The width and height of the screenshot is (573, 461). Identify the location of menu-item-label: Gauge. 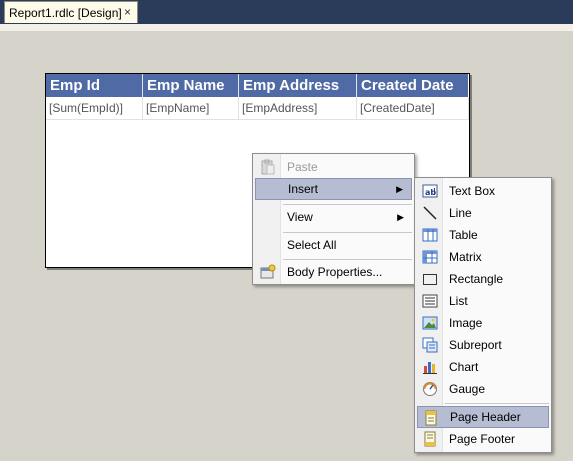
(467, 389).